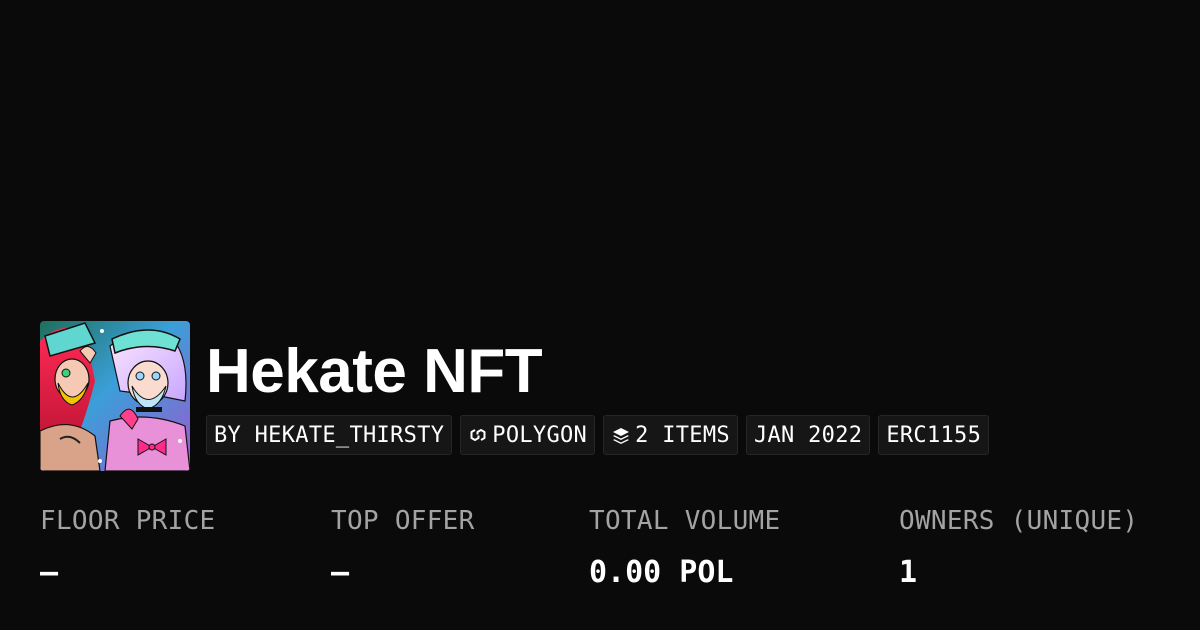 Image resolution: width=1200 pixels, height=630 pixels. What do you see at coordinates (403, 521) in the screenshot?
I see `top-offer-label: TOP OFFER` at bounding box center [403, 521].